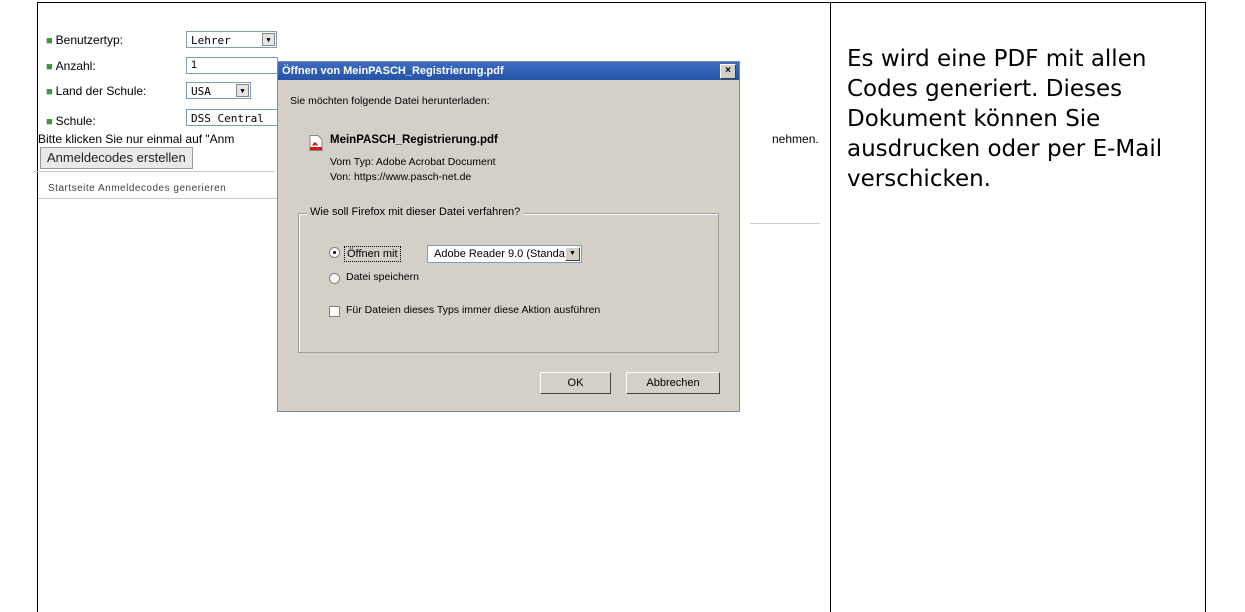  Describe the element at coordinates (508, 71) in the screenshot. I see `dialog-title: Öffnen von MeinPASCH_Registrierung.pdf` at that location.